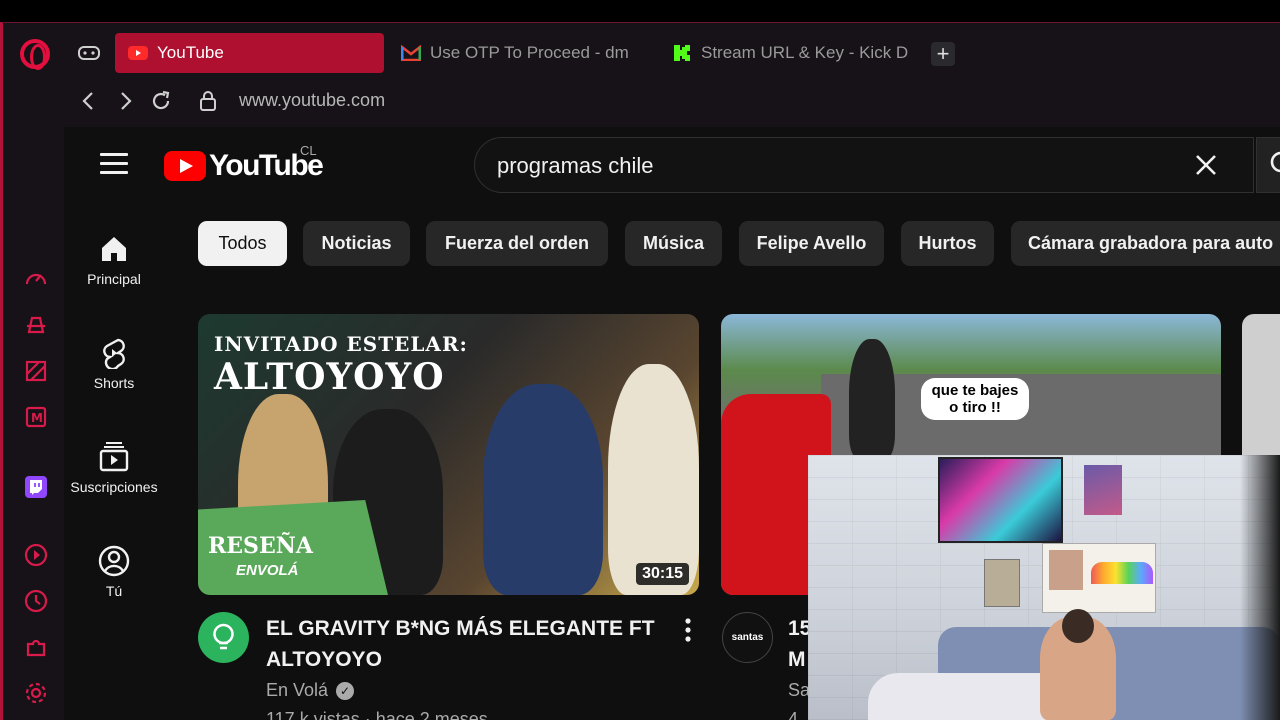  I want to click on subscriptions-icon, so click(114, 457).